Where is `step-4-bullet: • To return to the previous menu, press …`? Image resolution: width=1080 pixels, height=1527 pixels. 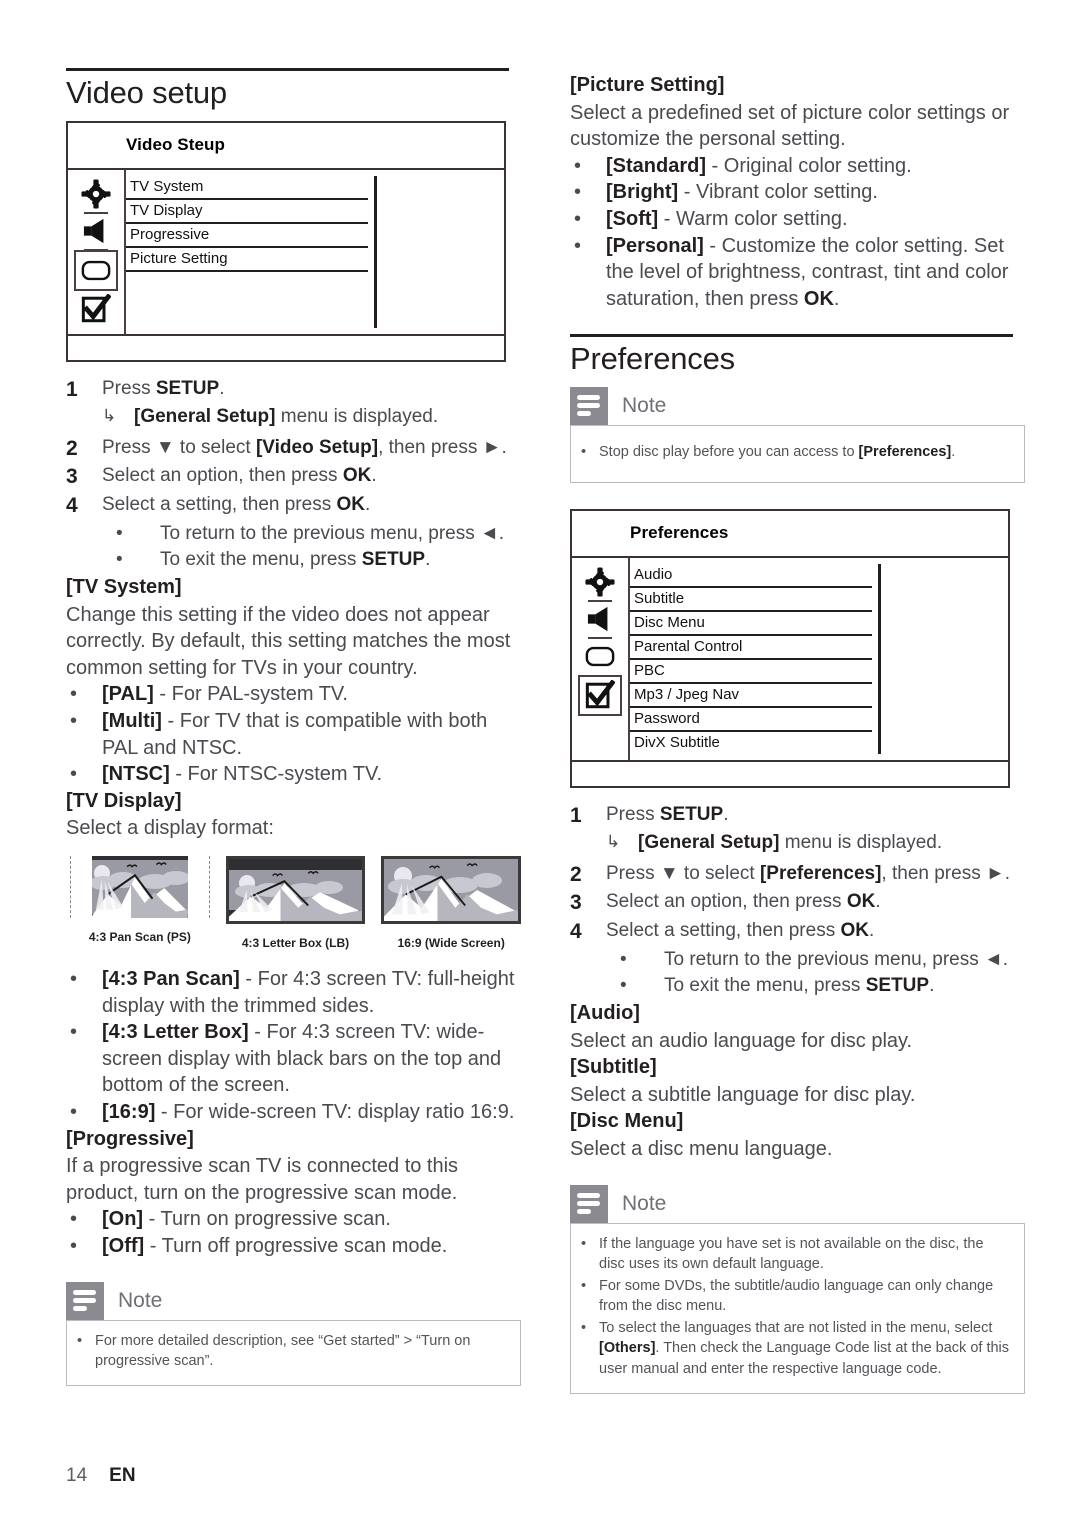 step-4-bullet: • To return to the previous menu, press … is located at coordinates (815, 960).